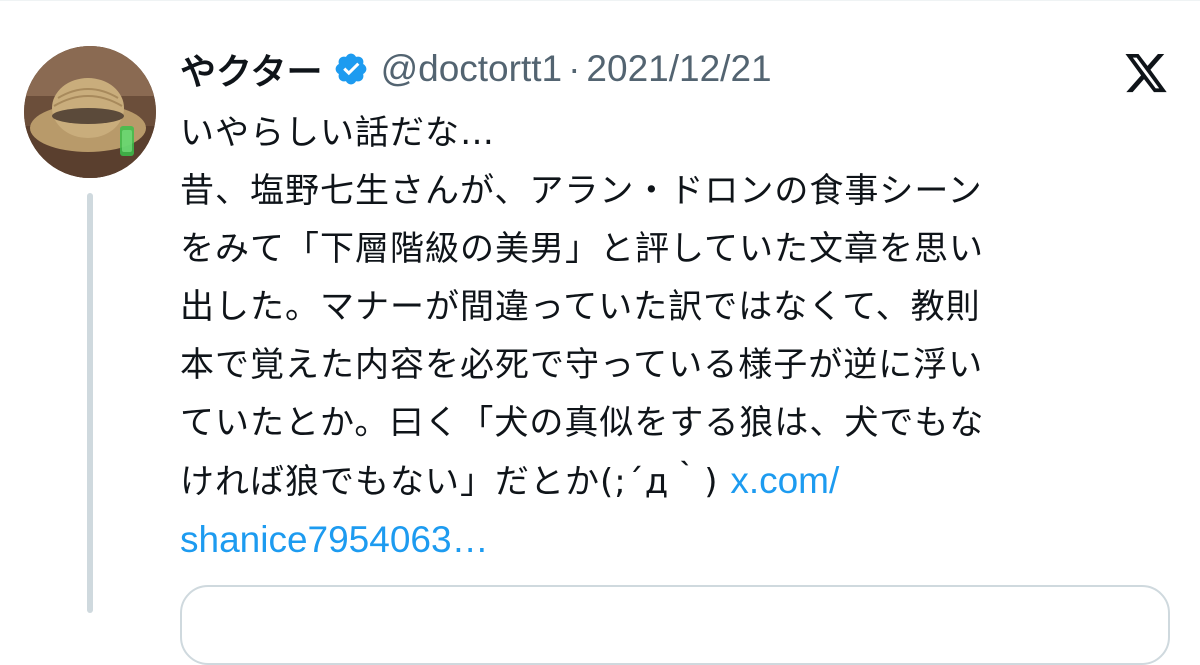 Image resolution: width=1200 pixels, height=665 pixels. Describe the element at coordinates (678, 69) in the screenshot. I see `post-date: 2021/12/21` at that location.